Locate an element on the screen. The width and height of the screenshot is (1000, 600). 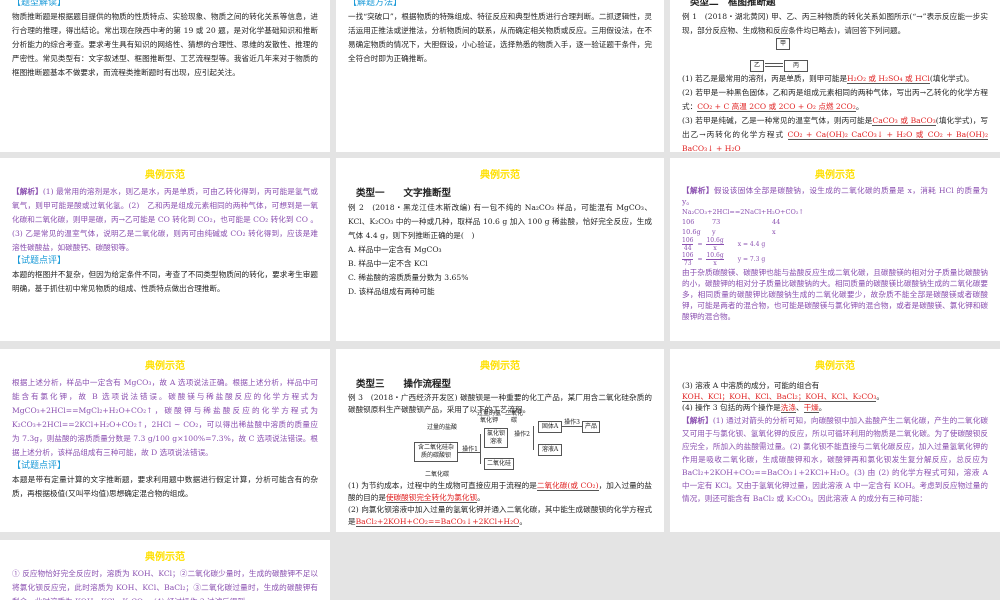
answer-2: BaCl₂+2KOH+CO₂==BaCO₃↓+2KCl+H₂O is located at coordinates (437, 522).